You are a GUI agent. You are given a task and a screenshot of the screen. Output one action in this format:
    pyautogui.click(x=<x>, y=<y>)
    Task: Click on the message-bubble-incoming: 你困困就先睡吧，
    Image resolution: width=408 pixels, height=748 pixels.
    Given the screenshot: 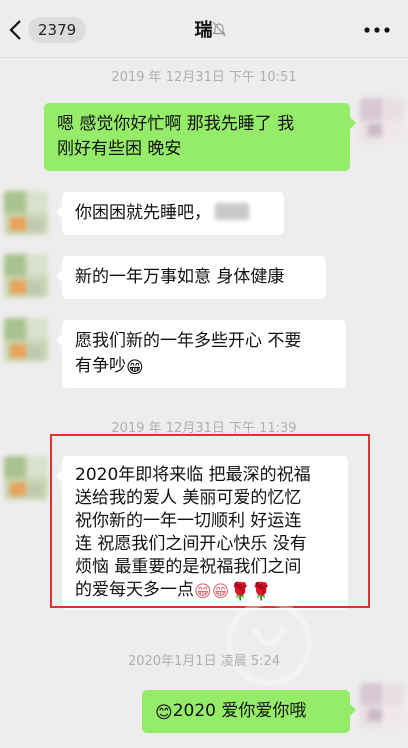 What is the action you would take?
    pyautogui.click(x=170, y=213)
    